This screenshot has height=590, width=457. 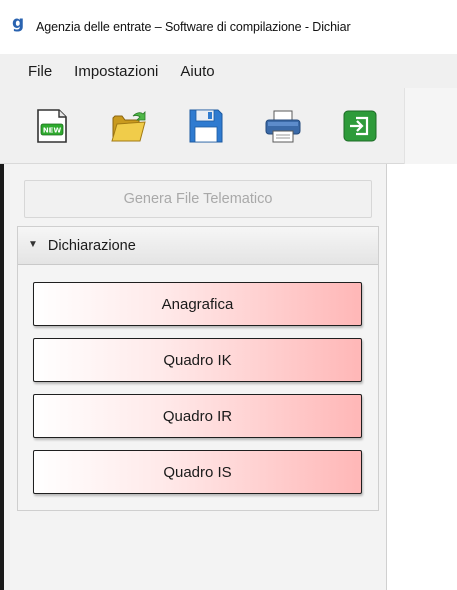 I want to click on new-document-button: NEW, so click(x=52, y=126).